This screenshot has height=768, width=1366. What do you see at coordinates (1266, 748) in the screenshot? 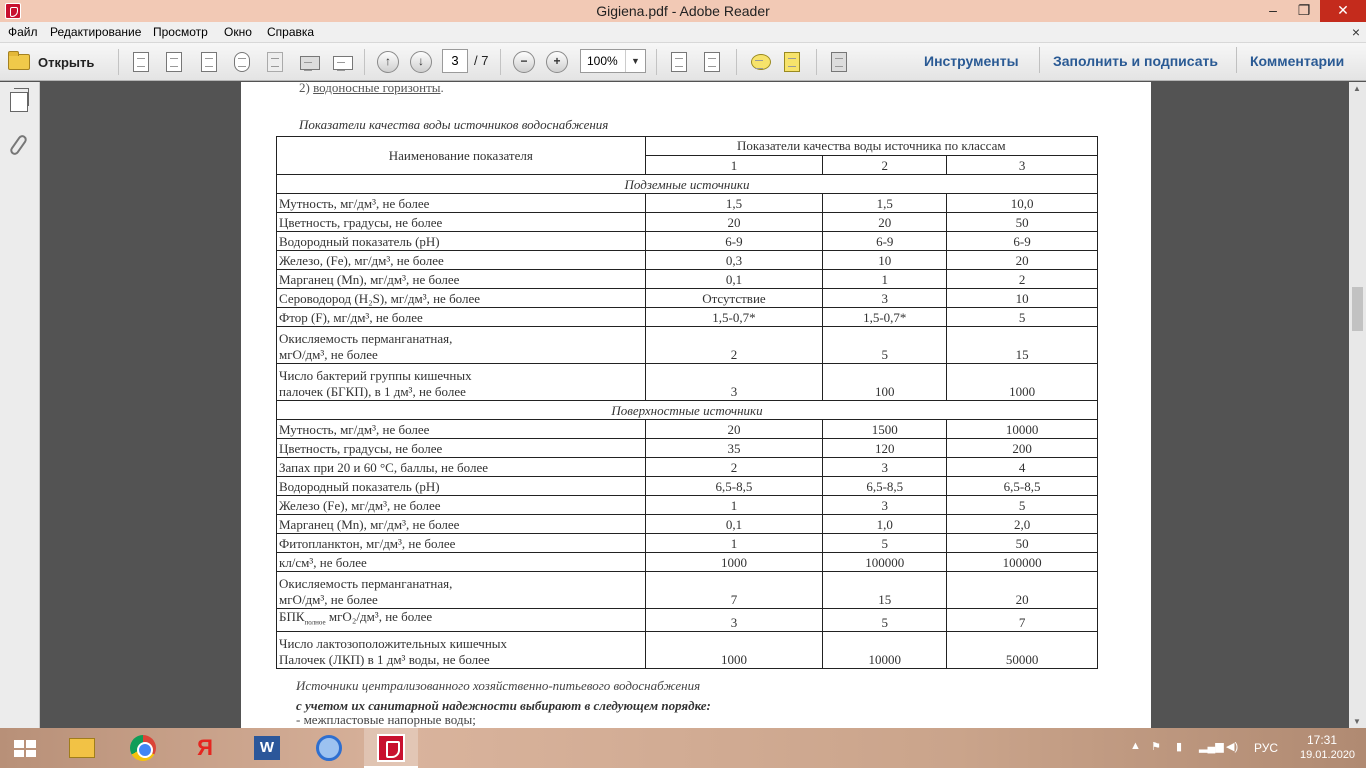
I see `language-indicator: РУС` at bounding box center [1266, 748].